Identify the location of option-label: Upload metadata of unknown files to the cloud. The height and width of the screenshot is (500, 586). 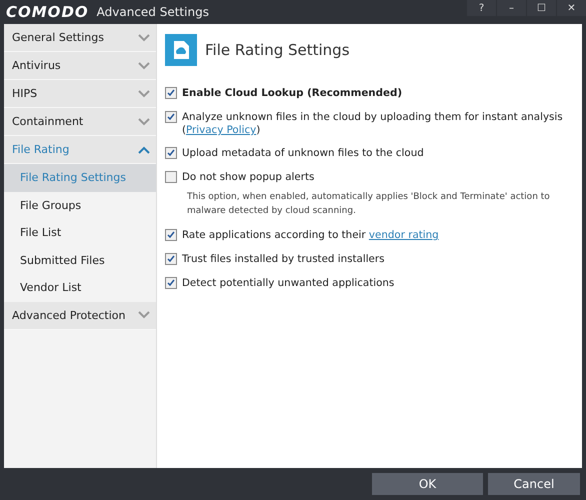
(303, 153).